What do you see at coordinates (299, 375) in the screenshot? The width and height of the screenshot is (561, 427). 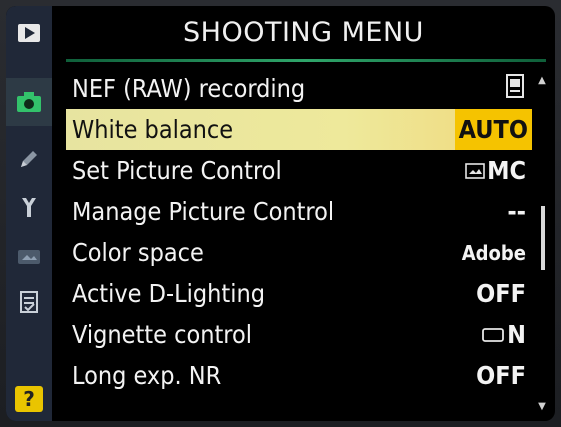 I see `menu-item-long-exp-nr: Long exp. NR OFF` at bounding box center [299, 375].